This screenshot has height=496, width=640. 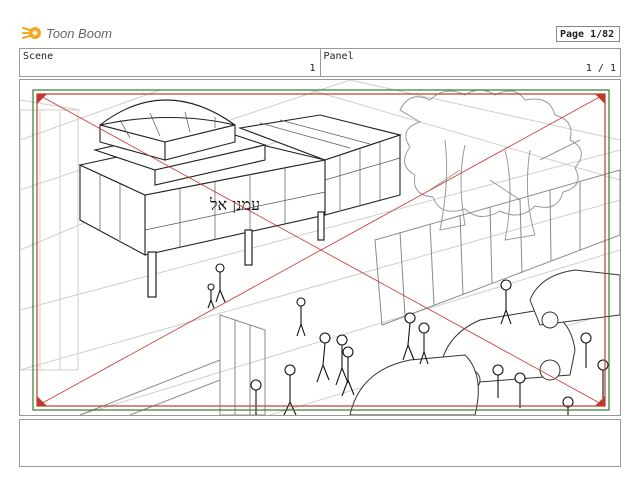 What do you see at coordinates (600, 68) in the screenshot?
I see `panel-value: 1 / 1` at bounding box center [600, 68].